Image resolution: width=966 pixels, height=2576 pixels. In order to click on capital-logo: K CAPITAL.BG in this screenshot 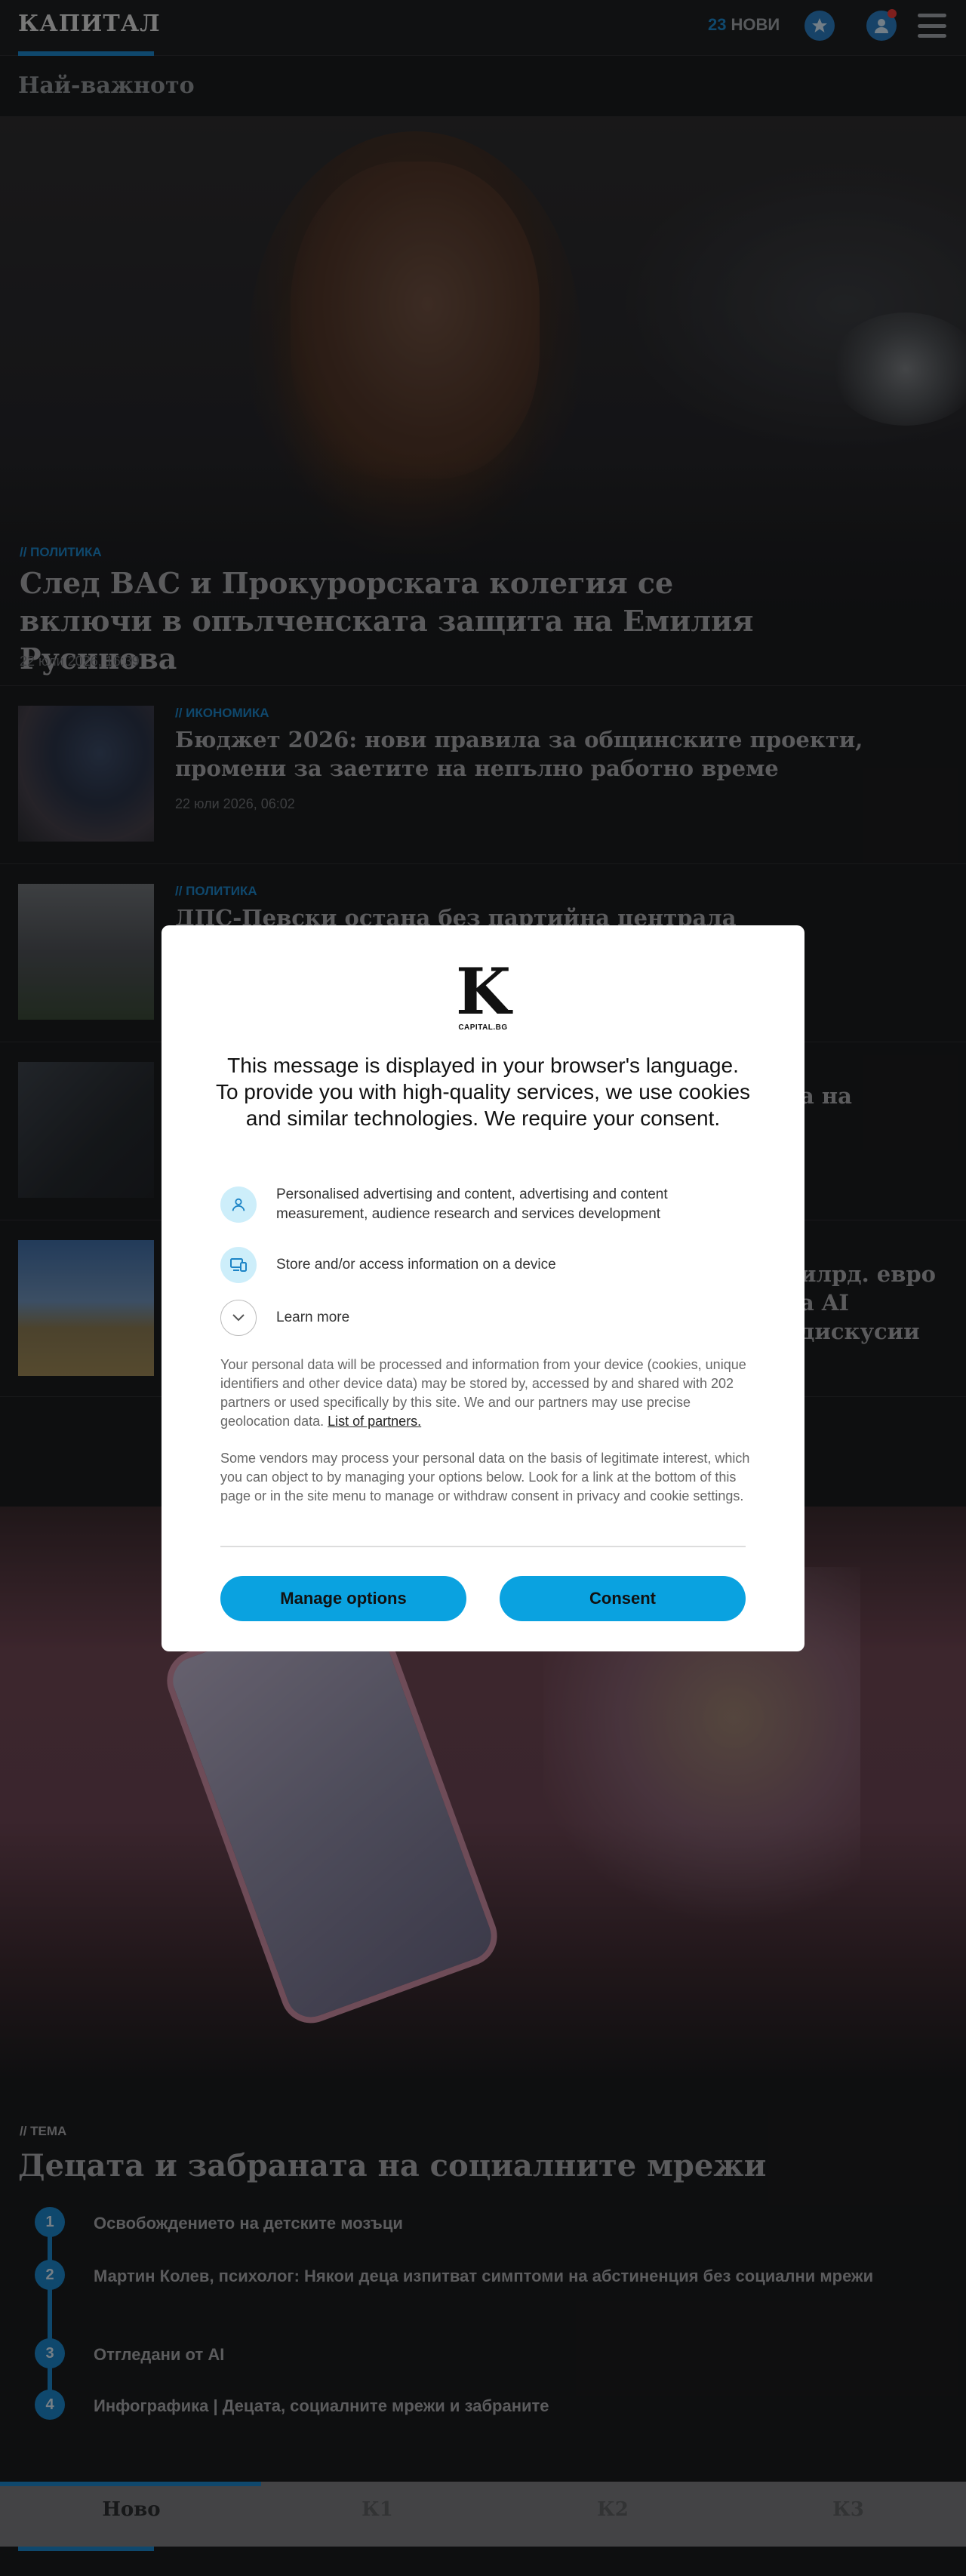, I will do `click(484, 995)`.